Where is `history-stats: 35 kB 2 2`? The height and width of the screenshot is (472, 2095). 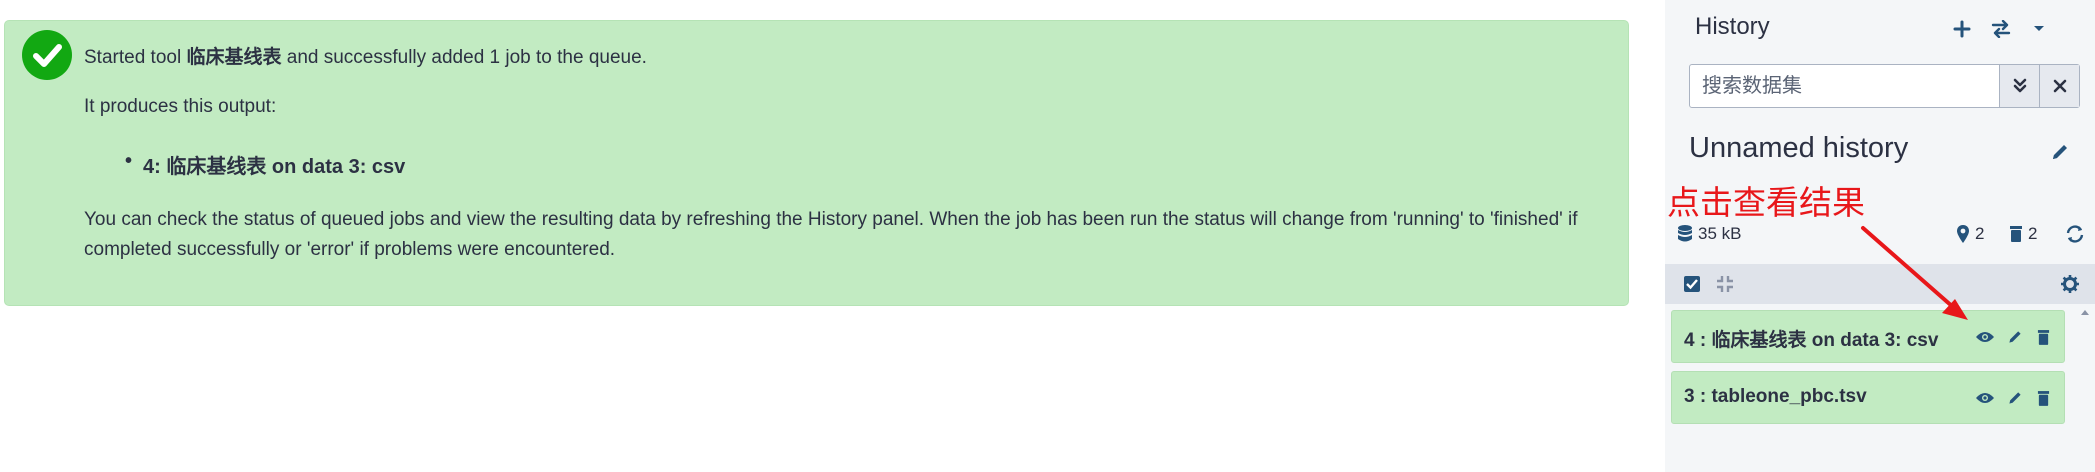
history-stats: 35 kB 2 2 is located at coordinates (1880, 237).